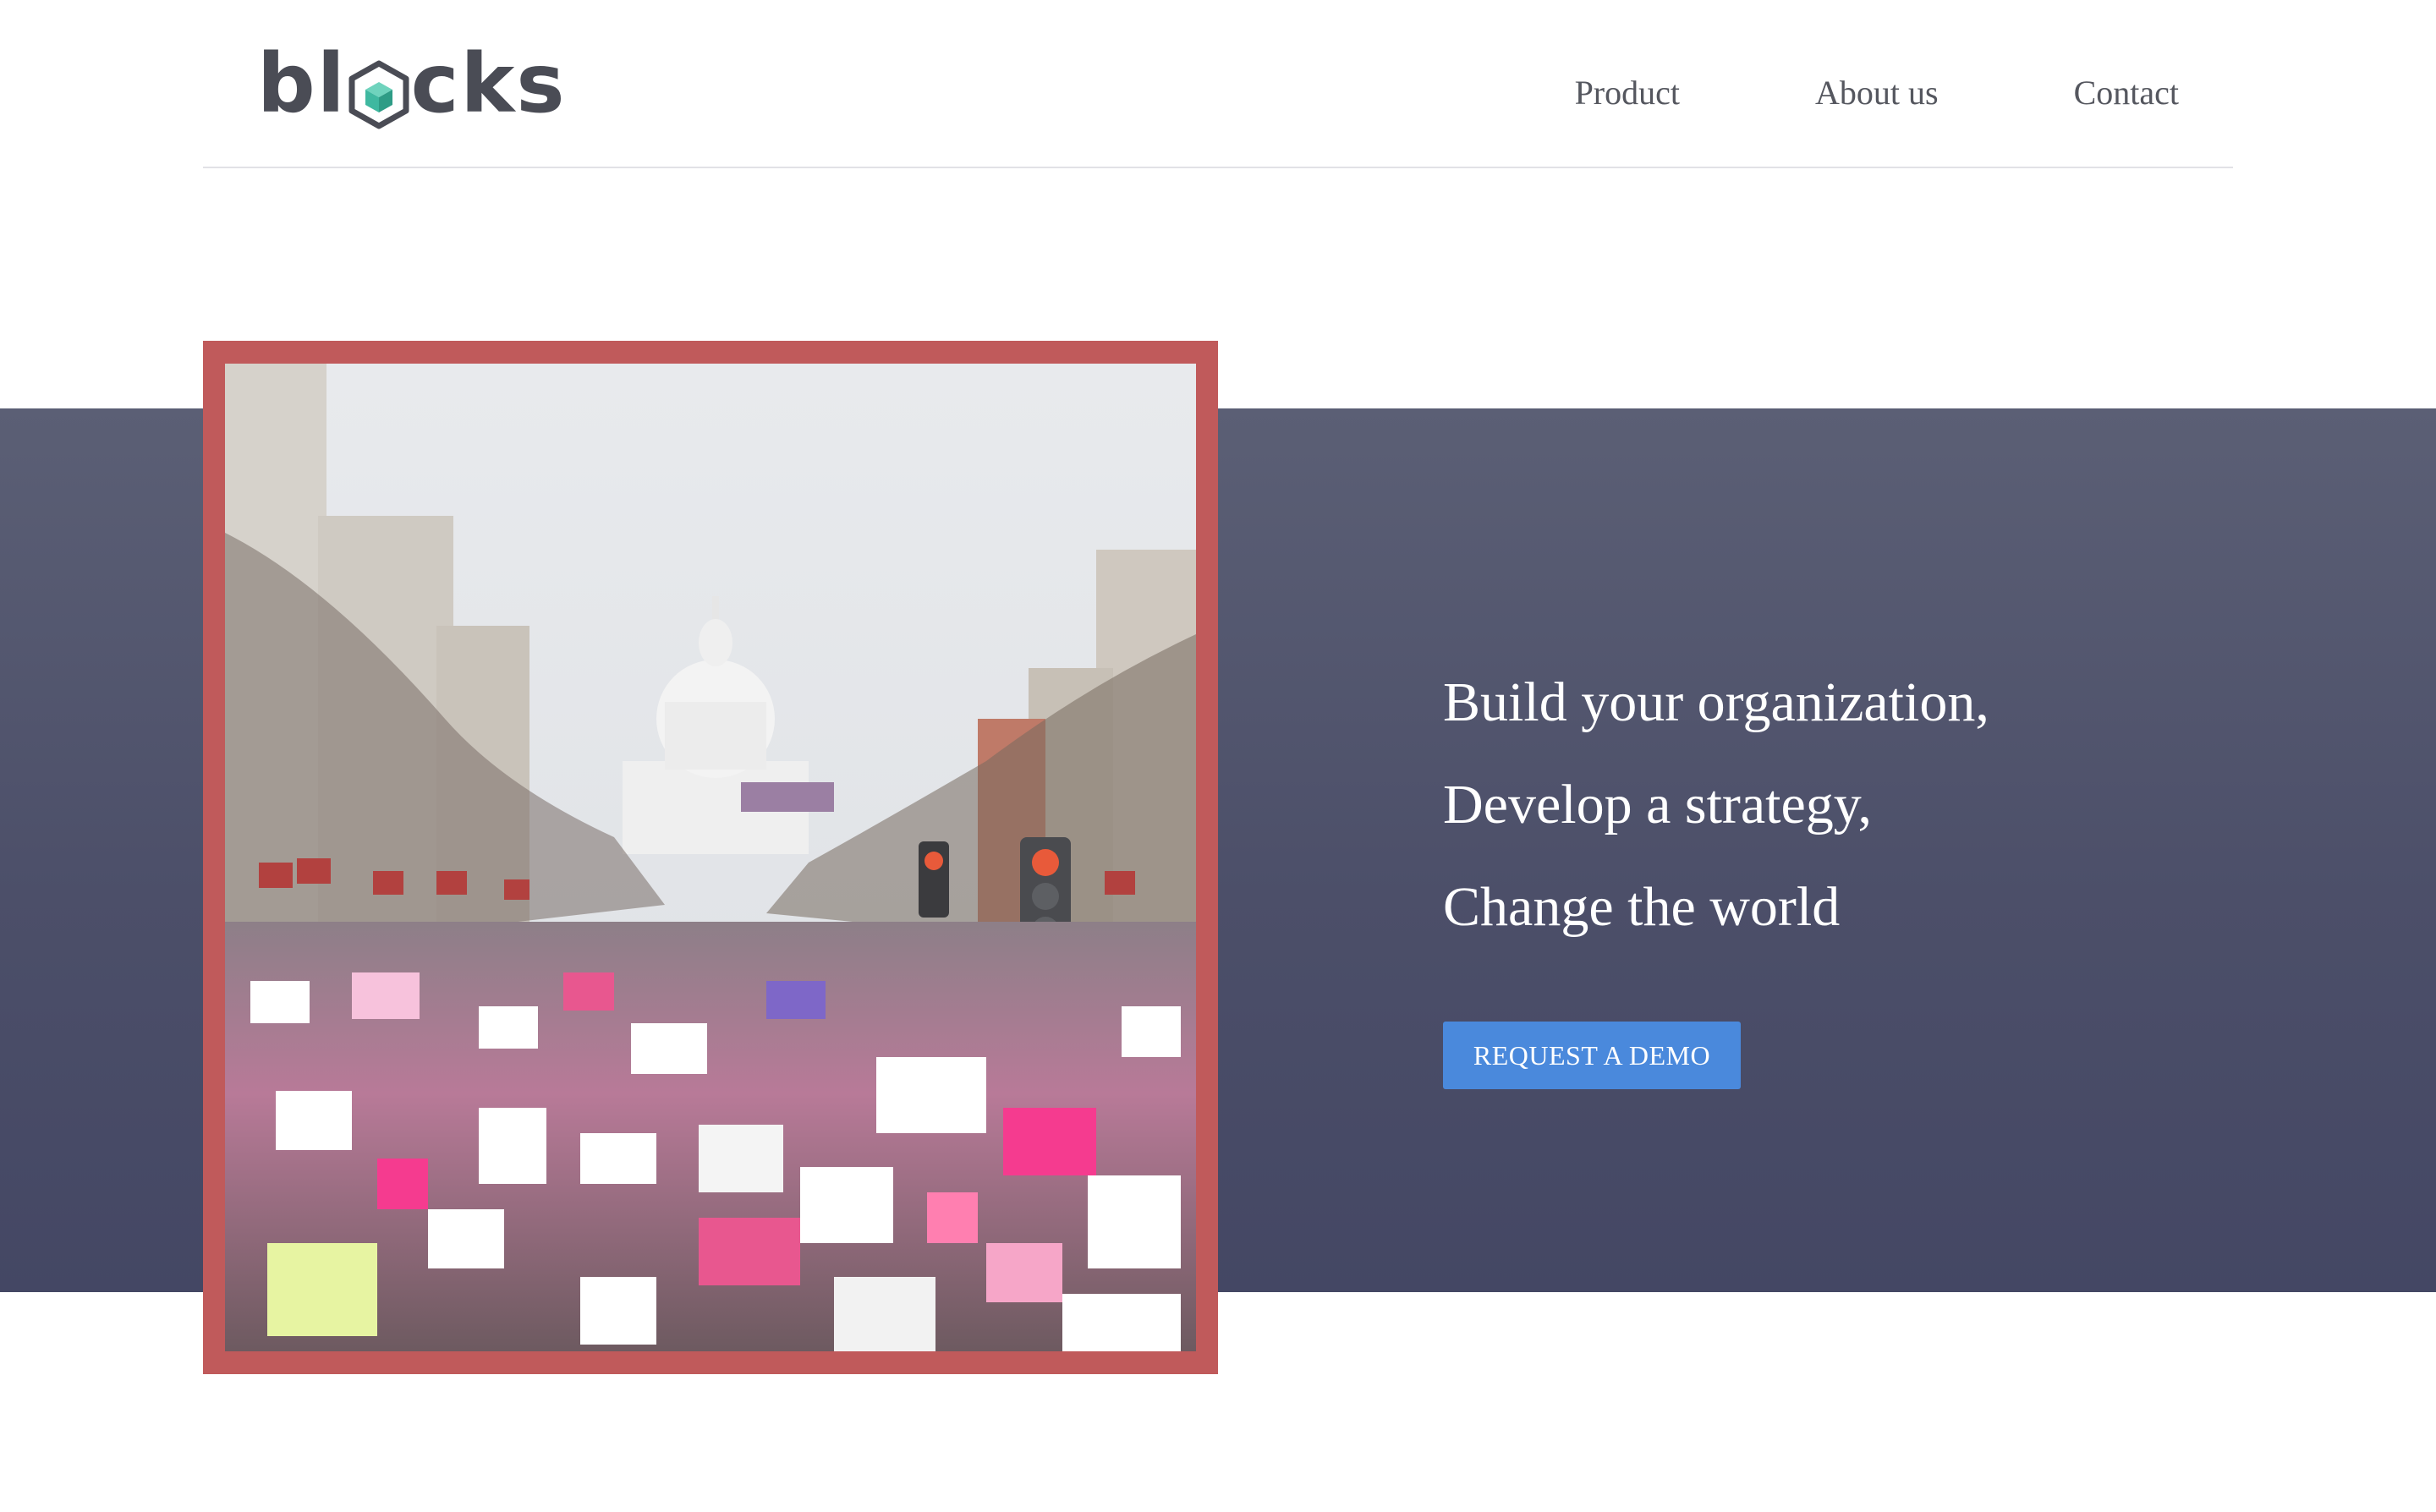  Describe the element at coordinates (1592, 1055) in the screenshot. I see `request-demo-button: REQUEST A DEMO` at that location.